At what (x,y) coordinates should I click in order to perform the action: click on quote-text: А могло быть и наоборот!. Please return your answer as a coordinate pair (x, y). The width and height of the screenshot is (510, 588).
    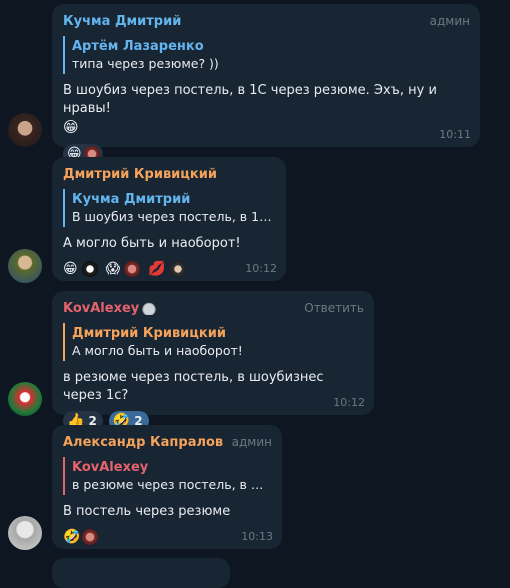
    Looking at the image, I should click on (157, 350).